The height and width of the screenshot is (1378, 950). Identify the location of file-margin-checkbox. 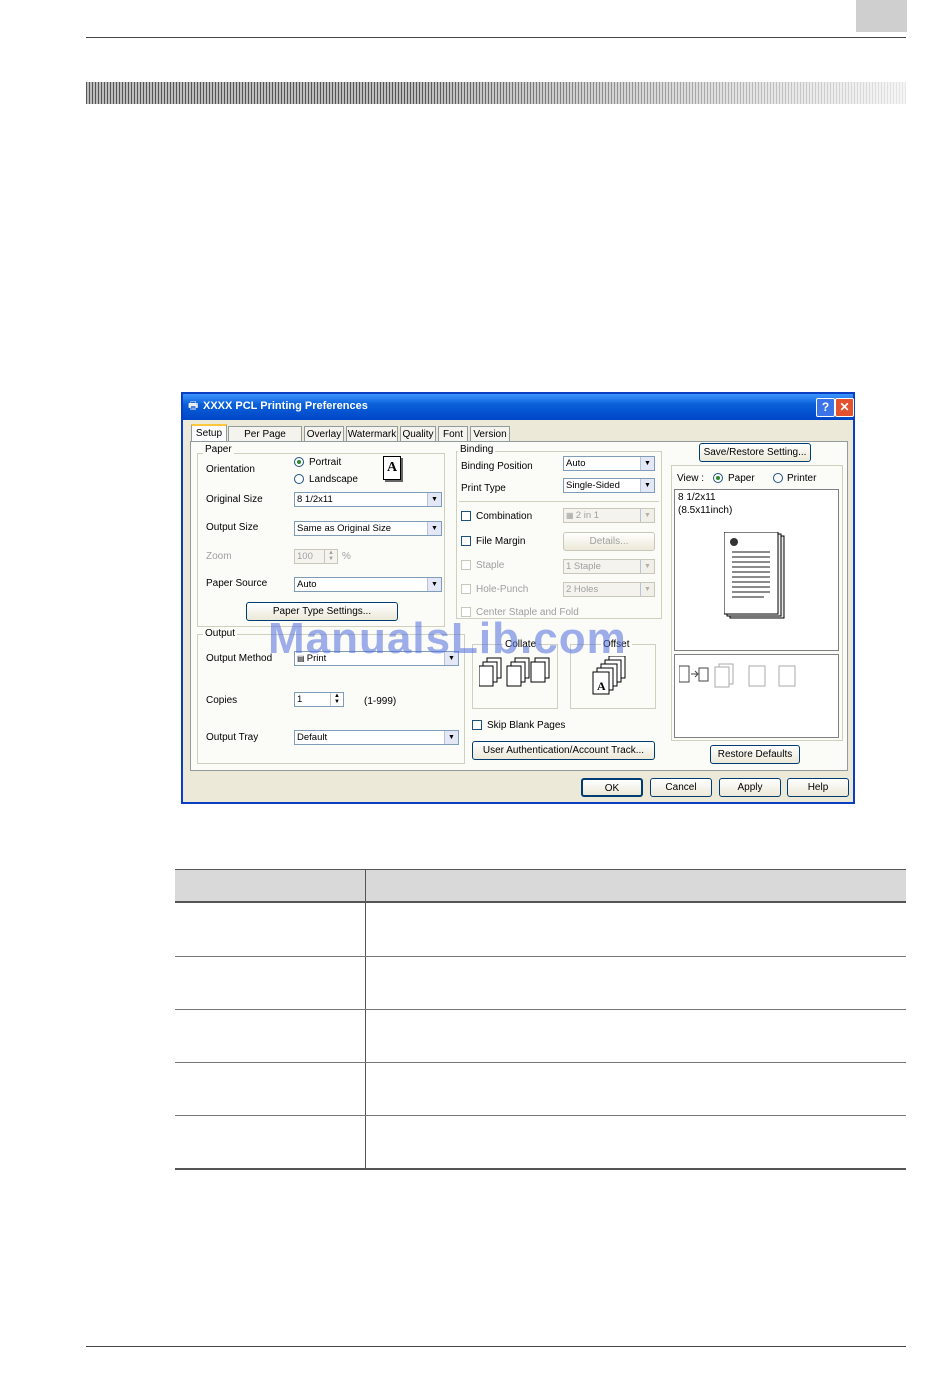
(466, 541).